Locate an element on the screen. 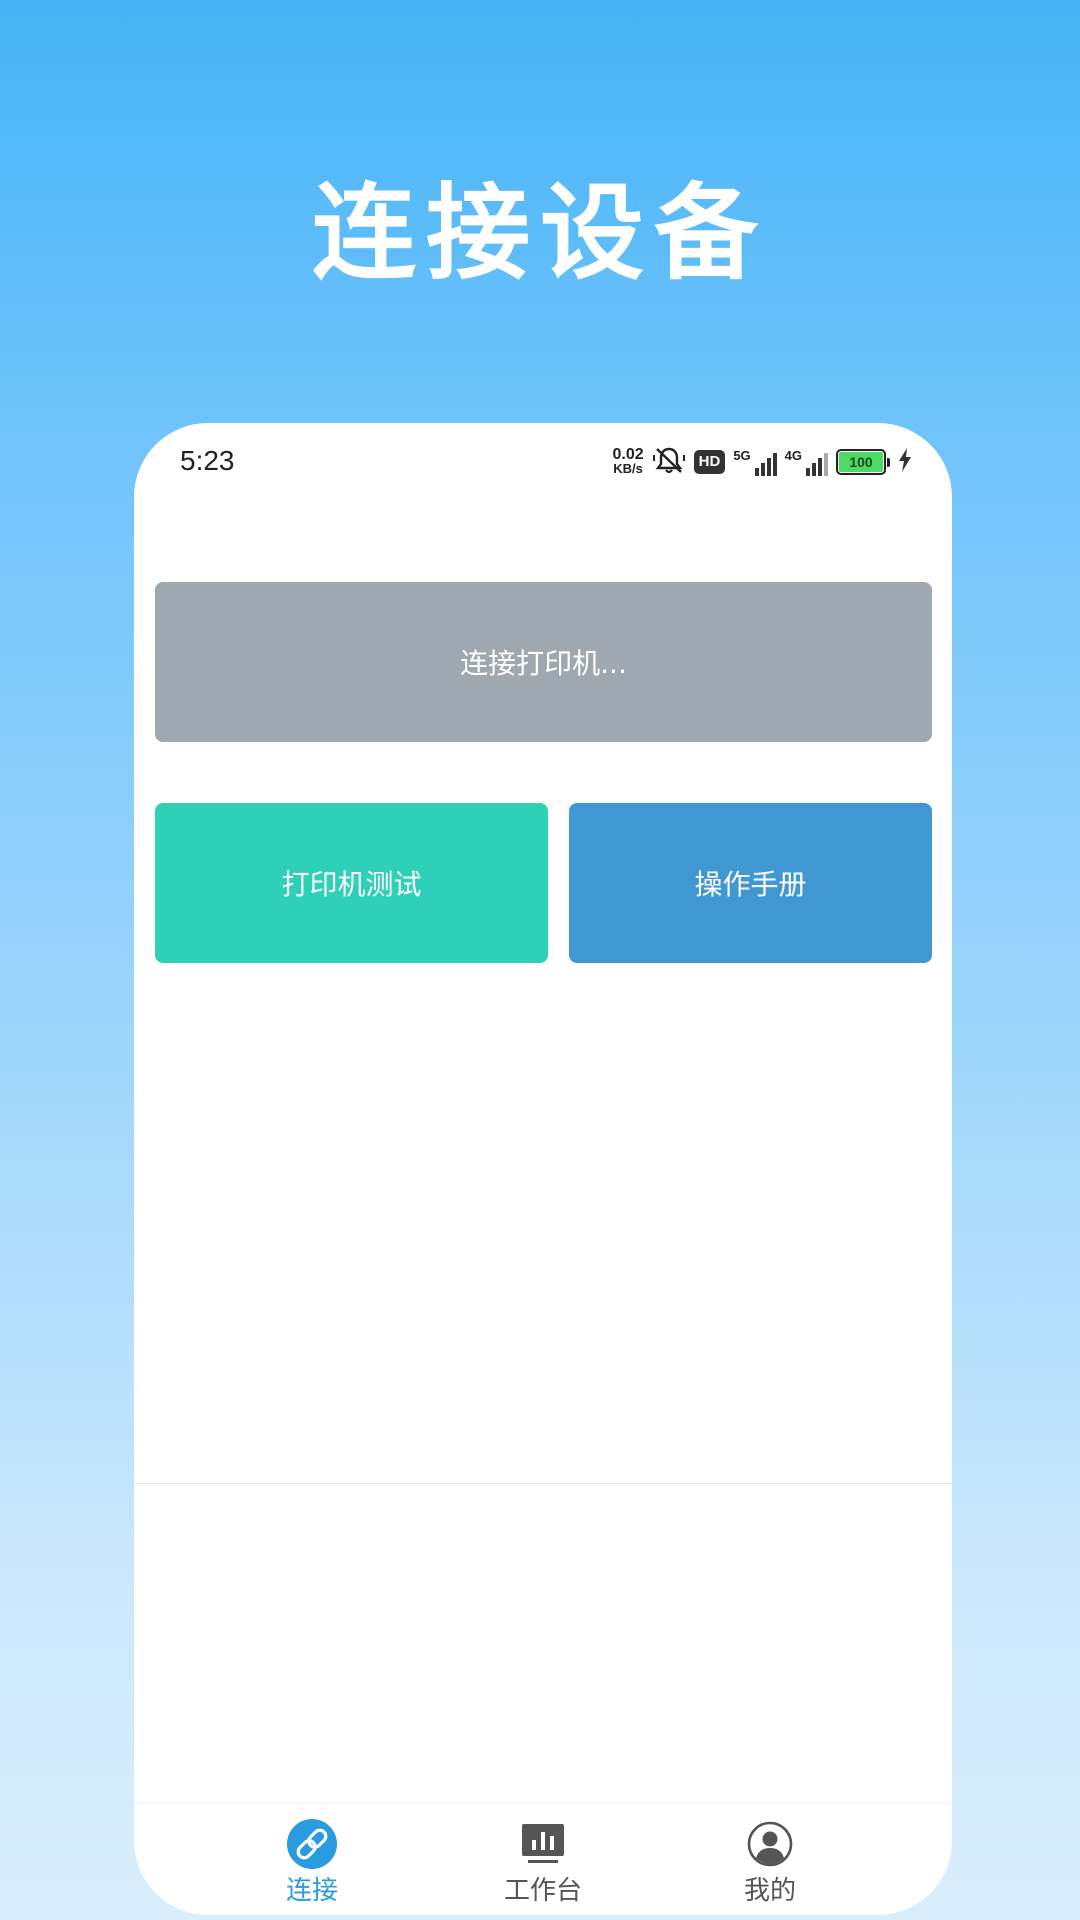  battery-level: 100 is located at coordinates (861, 462).